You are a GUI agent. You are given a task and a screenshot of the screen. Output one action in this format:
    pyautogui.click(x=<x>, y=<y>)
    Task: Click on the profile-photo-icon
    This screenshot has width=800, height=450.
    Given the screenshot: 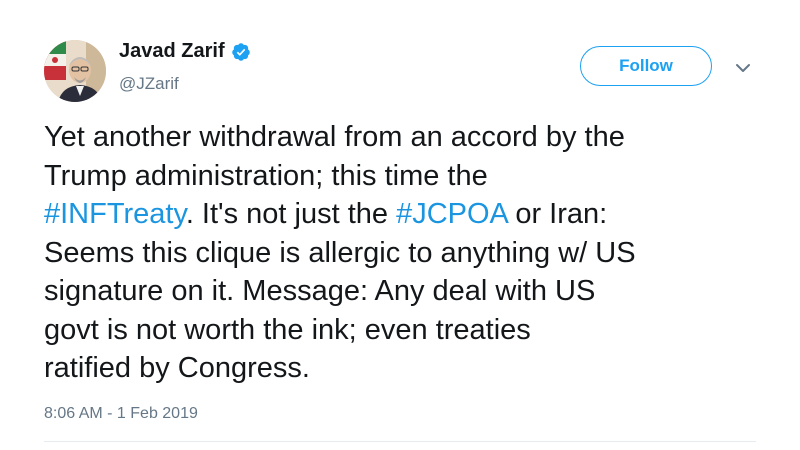 What is the action you would take?
    pyautogui.click(x=75, y=71)
    